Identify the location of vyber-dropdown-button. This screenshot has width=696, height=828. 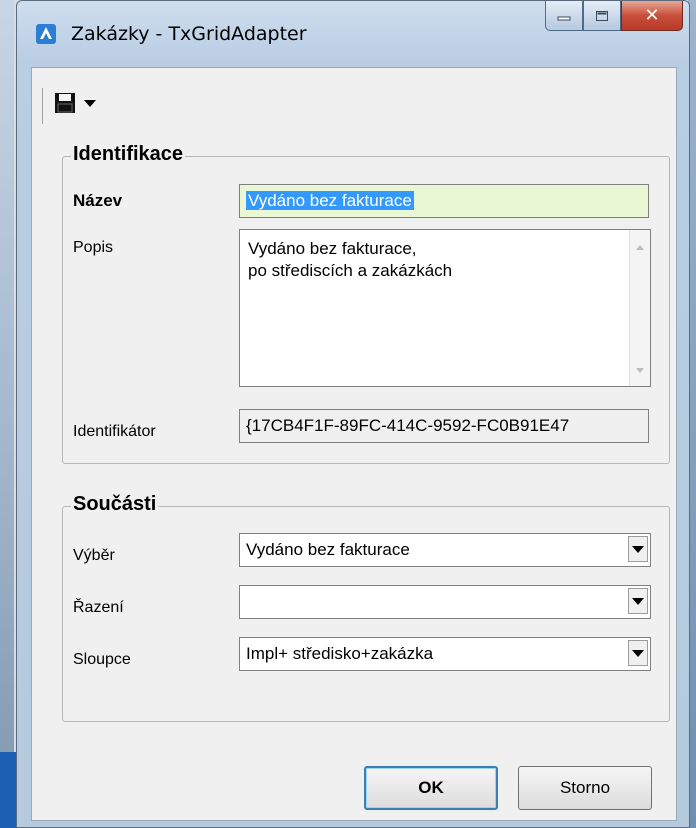
(638, 549).